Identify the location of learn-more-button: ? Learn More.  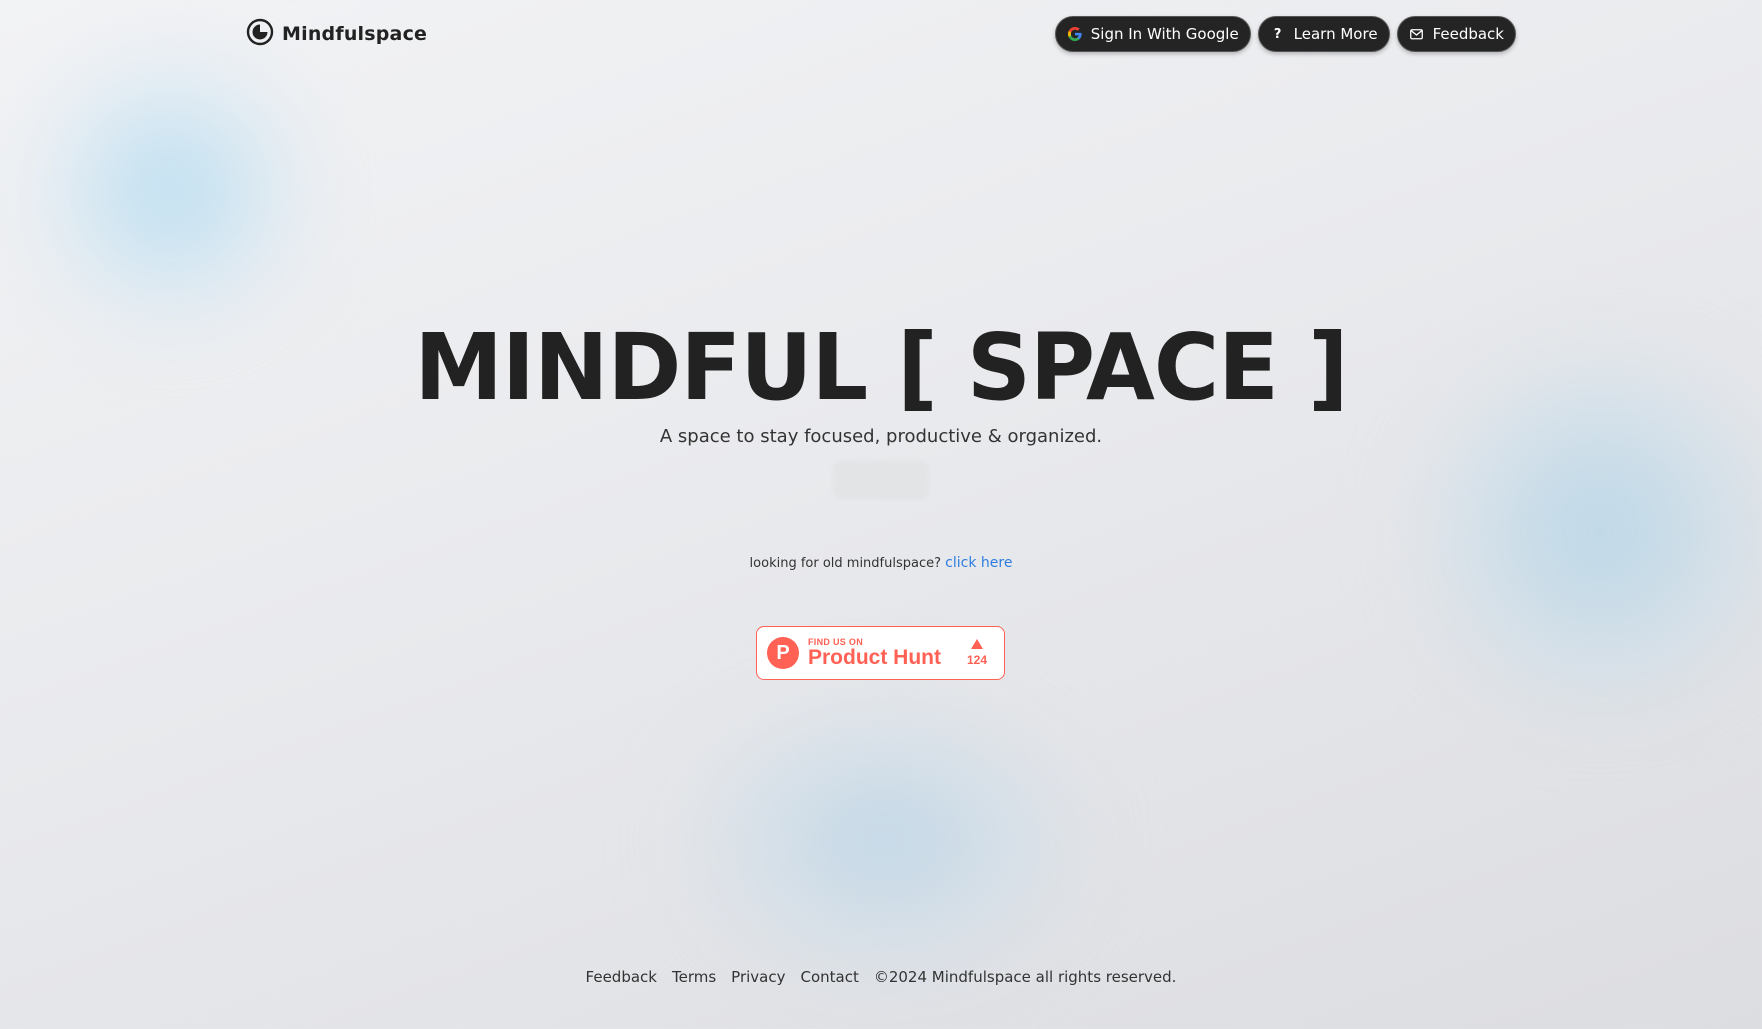
(1323, 34).